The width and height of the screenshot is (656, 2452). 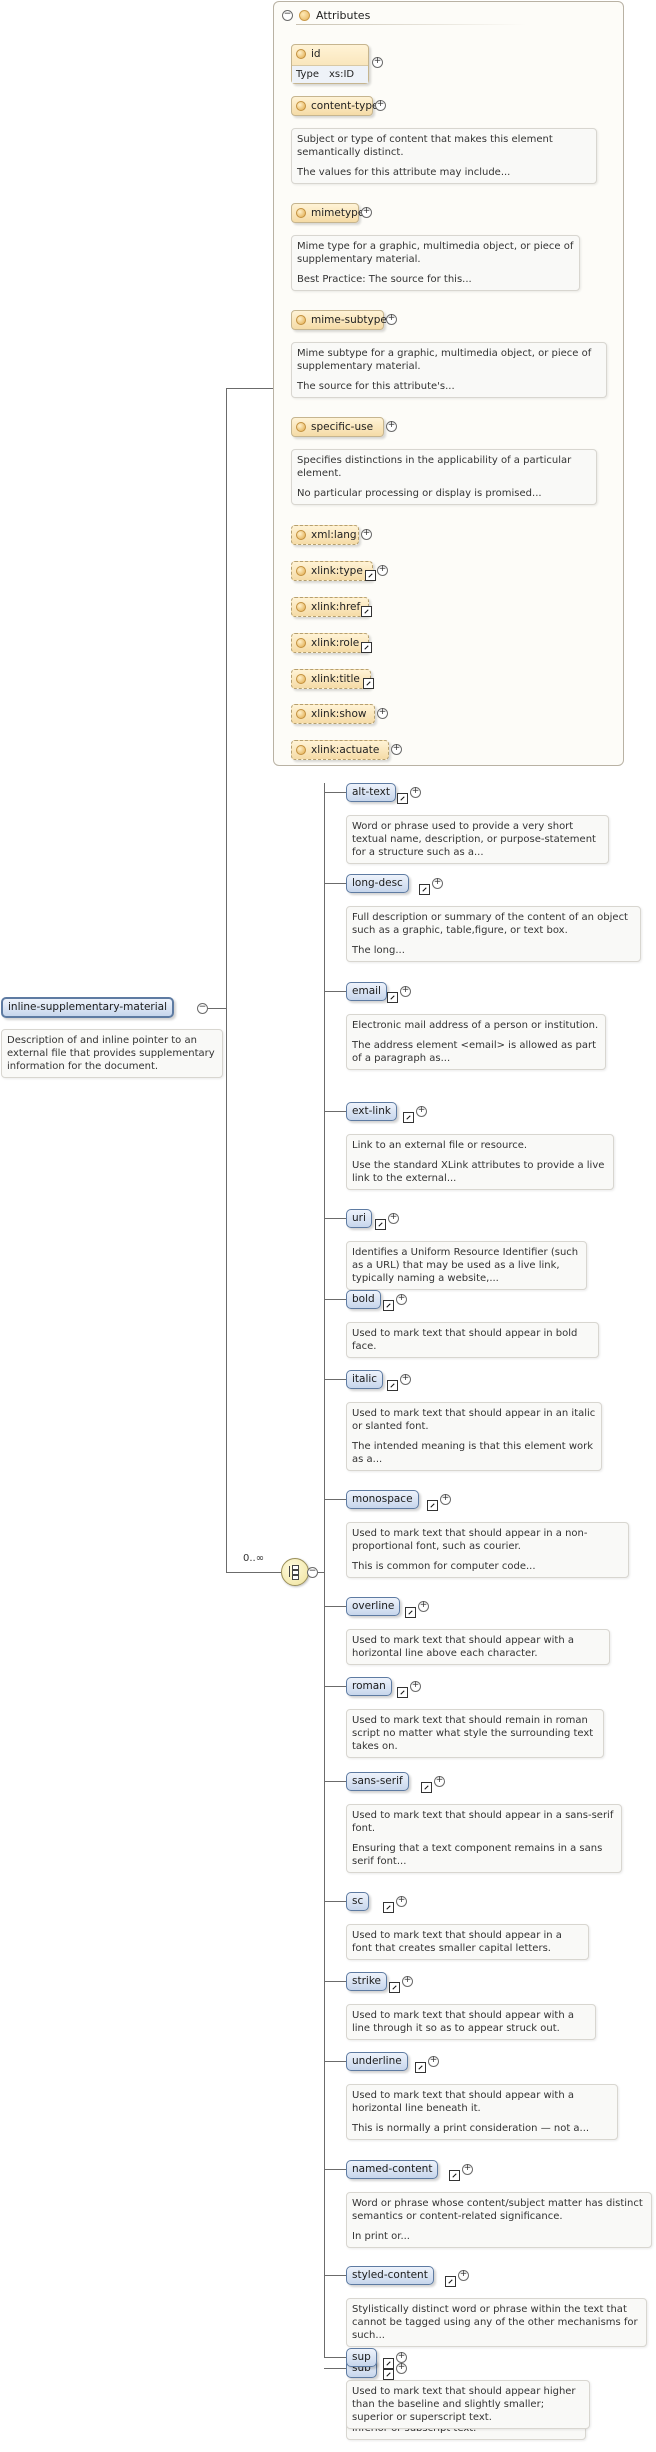 I want to click on element-styled-content-box: styled-content, so click(x=390, y=2275).